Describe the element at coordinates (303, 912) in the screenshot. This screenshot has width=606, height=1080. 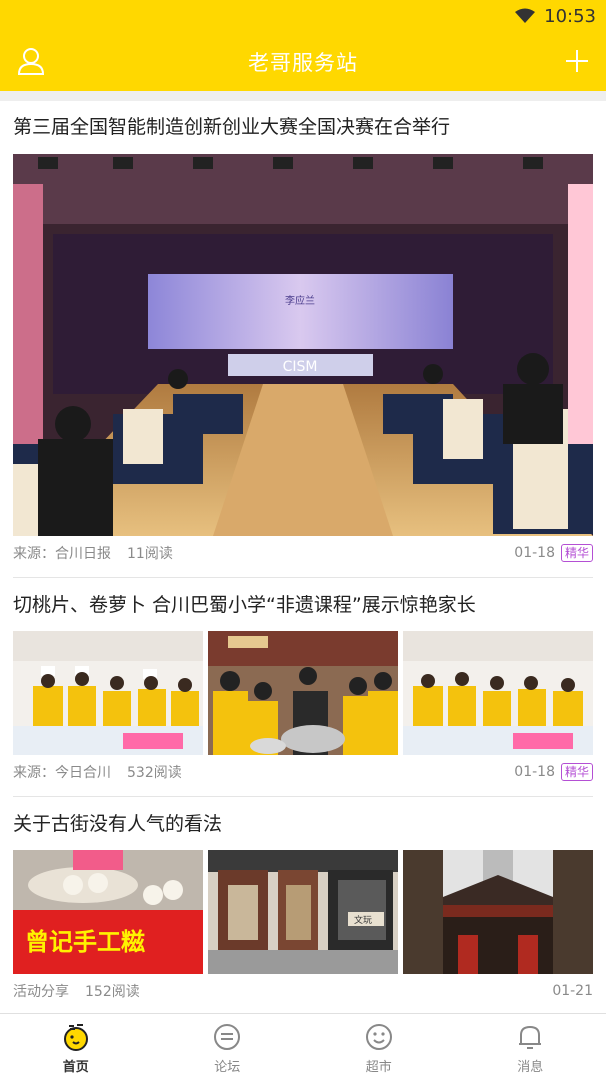
I see `shop-front-photo: 文玩` at that location.